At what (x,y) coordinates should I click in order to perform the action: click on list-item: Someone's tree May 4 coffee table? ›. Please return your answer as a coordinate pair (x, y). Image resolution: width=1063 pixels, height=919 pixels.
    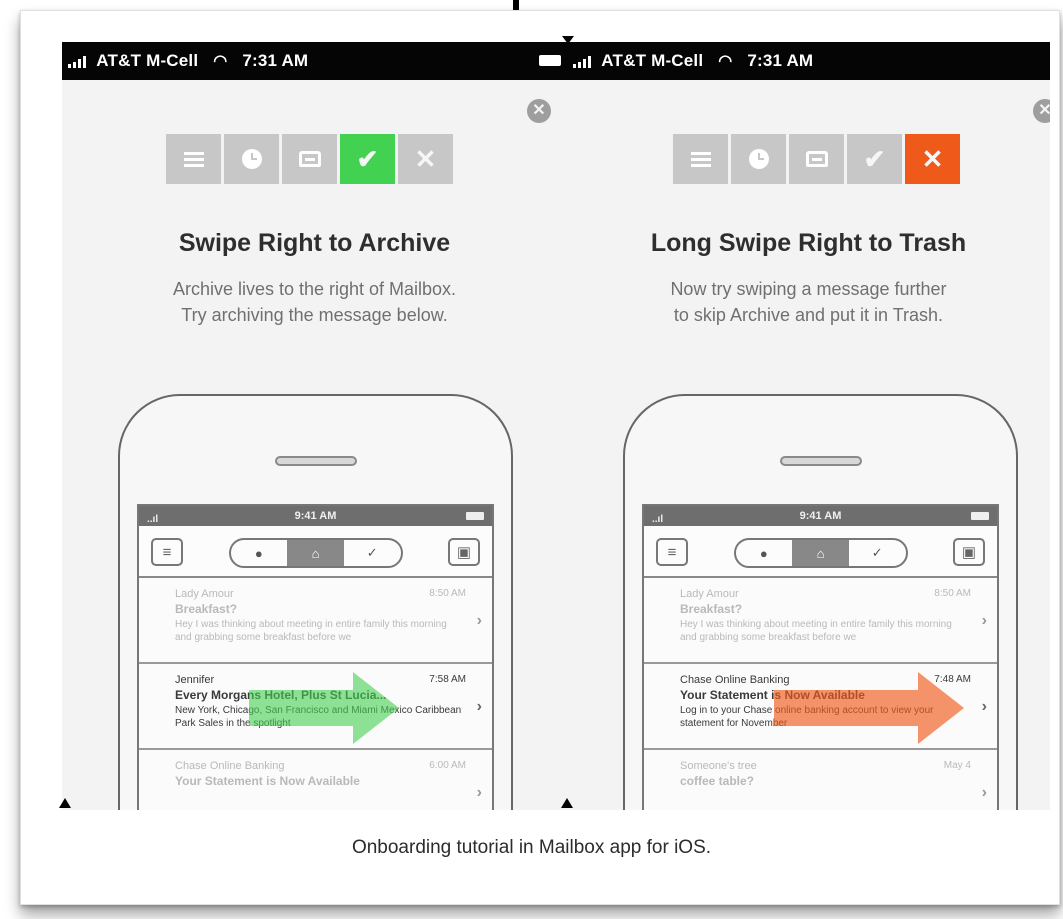
    Looking at the image, I should click on (820, 780).